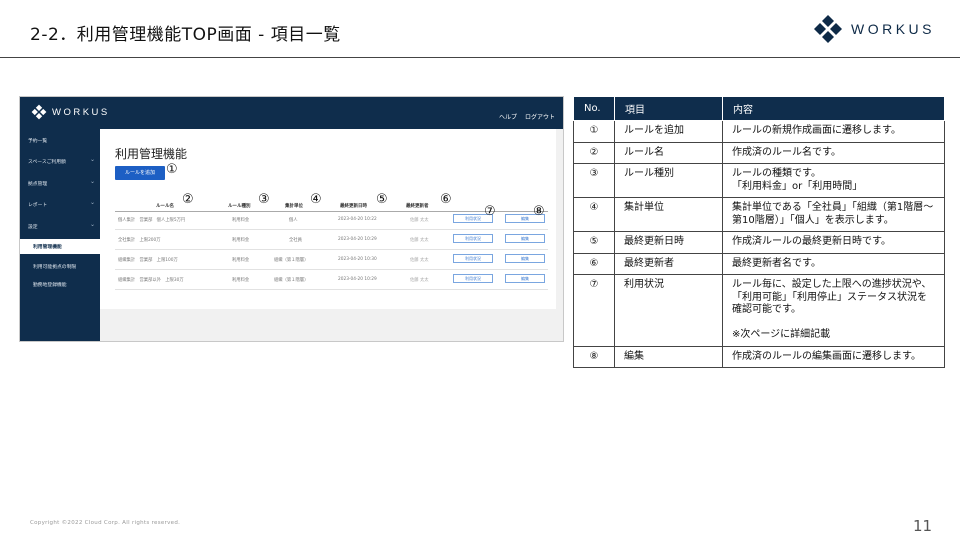 This screenshot has width=960, height=540. I want to click on sidebar-item-workplace-registration: 勤務地登録機能, so click(50, 284).